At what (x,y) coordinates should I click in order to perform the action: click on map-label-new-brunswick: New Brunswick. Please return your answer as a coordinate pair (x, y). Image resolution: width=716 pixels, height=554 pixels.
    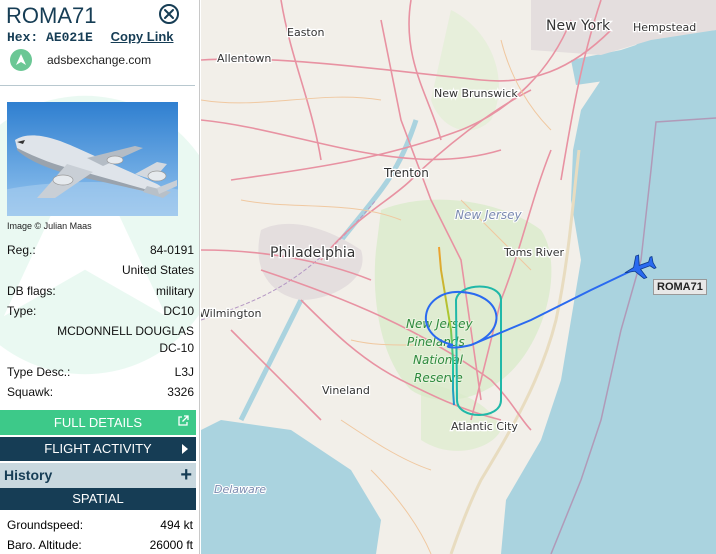
    Looking at the image, I should click on (476, 93).